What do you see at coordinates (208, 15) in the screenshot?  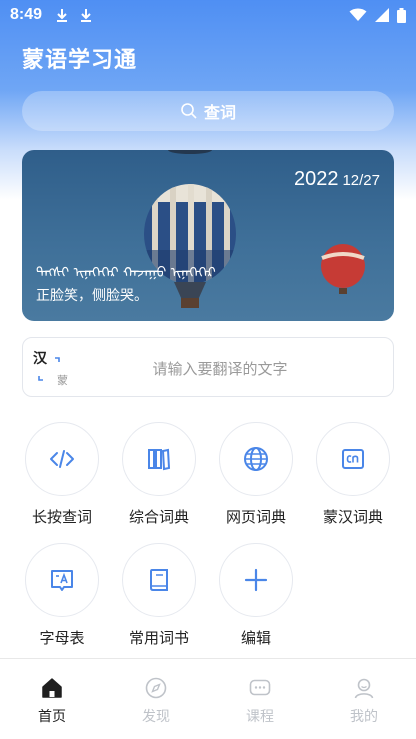 I see `status-bar: 8:49` at bounding box center [208, 15].